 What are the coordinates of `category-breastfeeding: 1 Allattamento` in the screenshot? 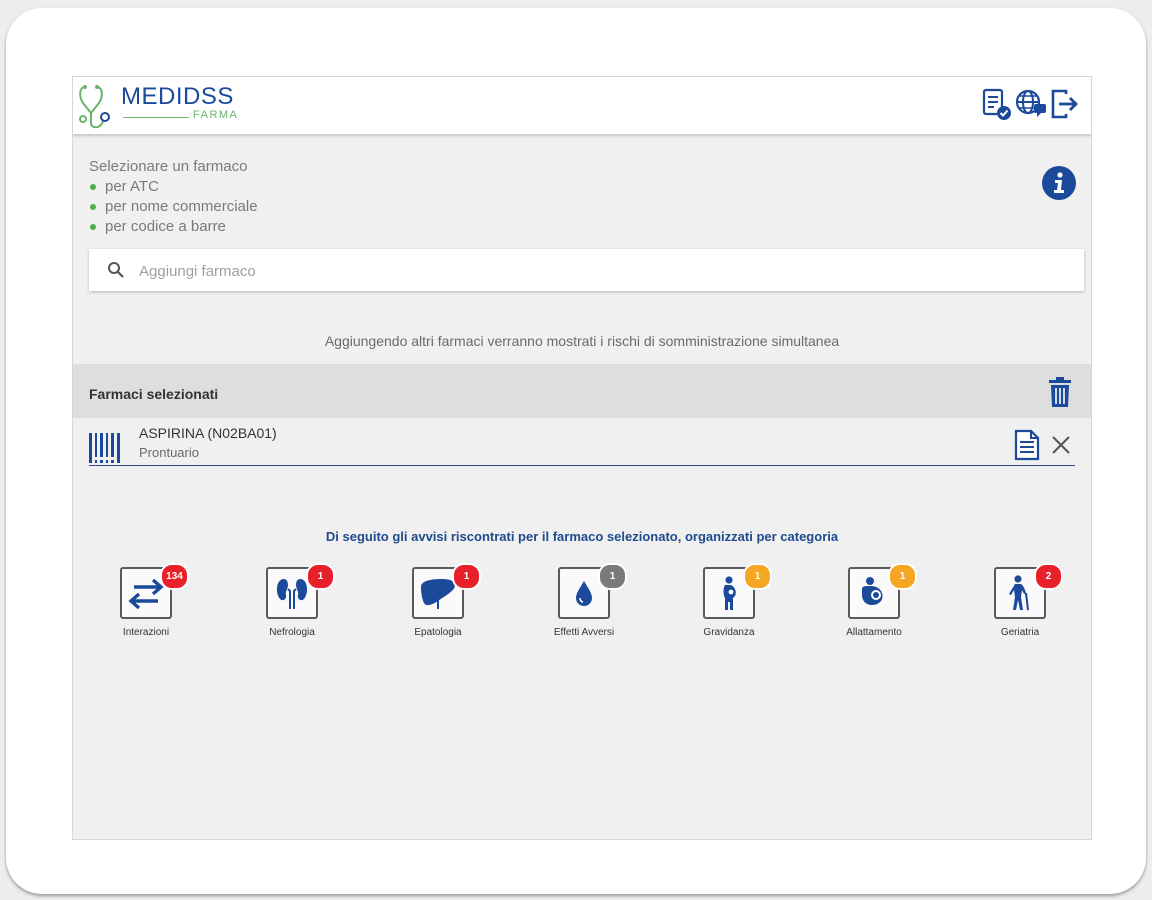 It's located at (876, 605).